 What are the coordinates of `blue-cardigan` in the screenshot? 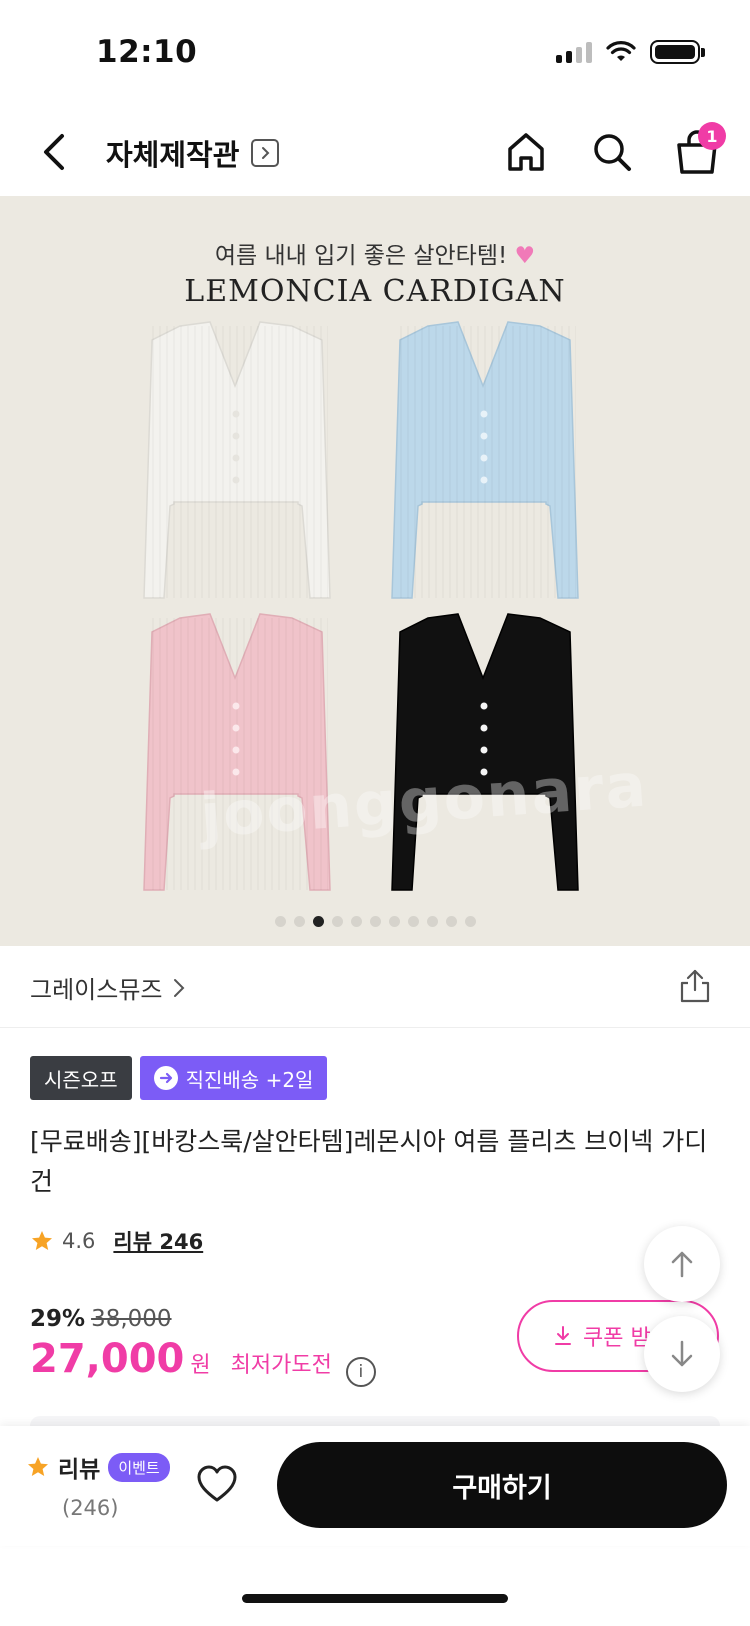 It's located at (485, 460).